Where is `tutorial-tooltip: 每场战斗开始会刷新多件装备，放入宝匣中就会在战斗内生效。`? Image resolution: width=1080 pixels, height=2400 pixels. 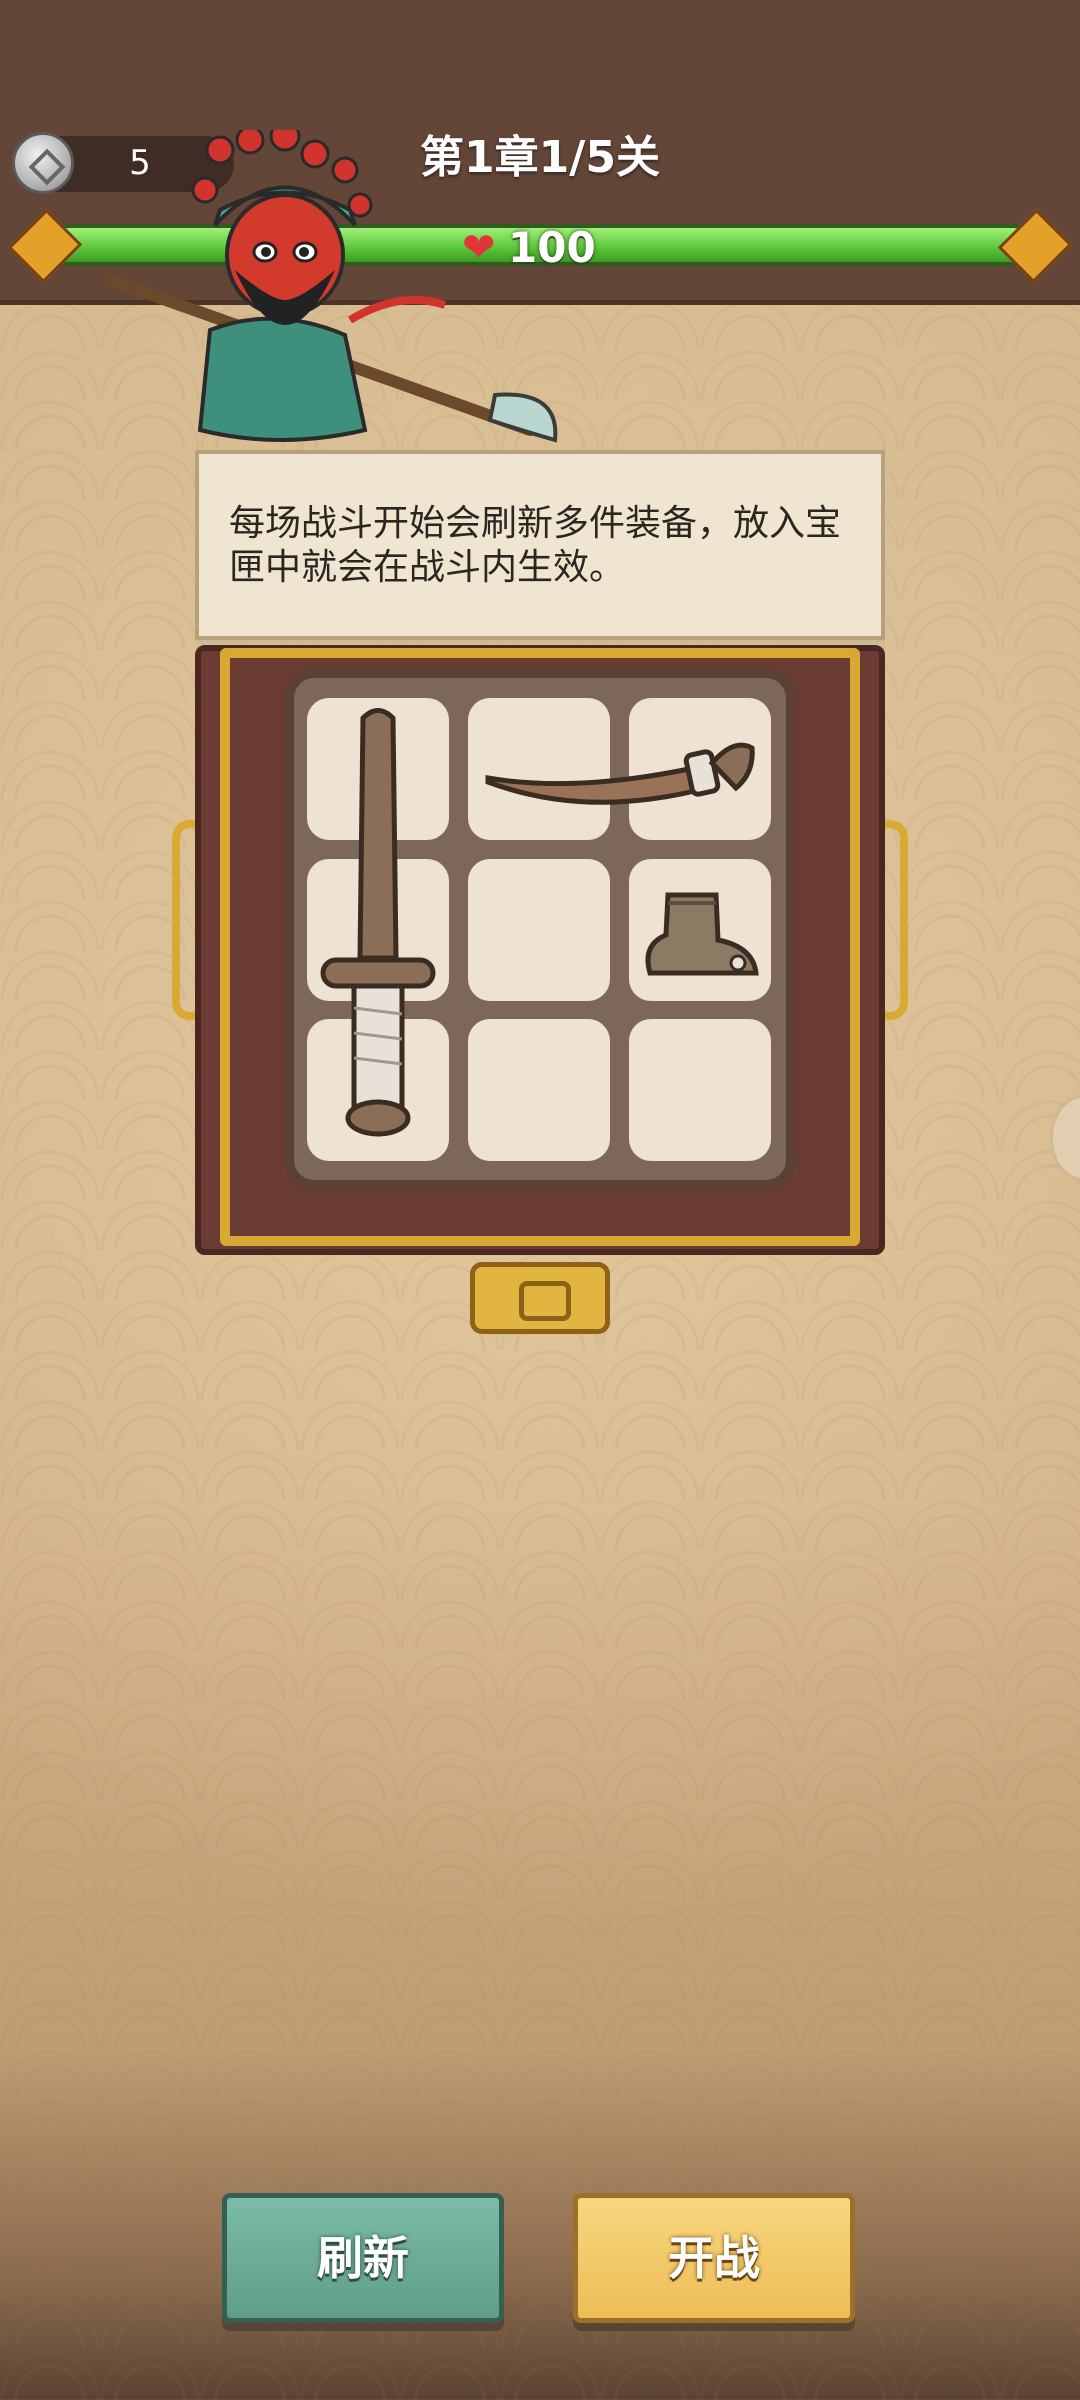 tutorial-tooltip: 每场战斗开始会刷新多件装备，放入宝匣中就会在战斗内生效。 is located at coordinates (540, 545).